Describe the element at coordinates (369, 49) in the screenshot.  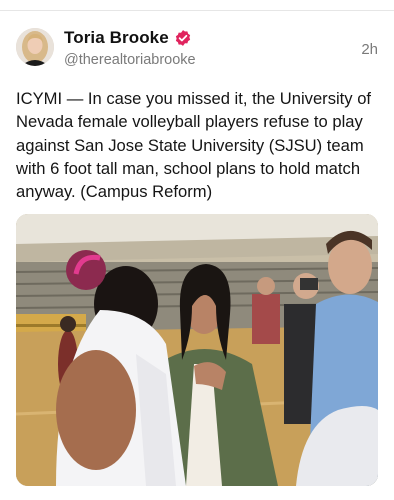
I see `post-timestamp: 2h` at that location.